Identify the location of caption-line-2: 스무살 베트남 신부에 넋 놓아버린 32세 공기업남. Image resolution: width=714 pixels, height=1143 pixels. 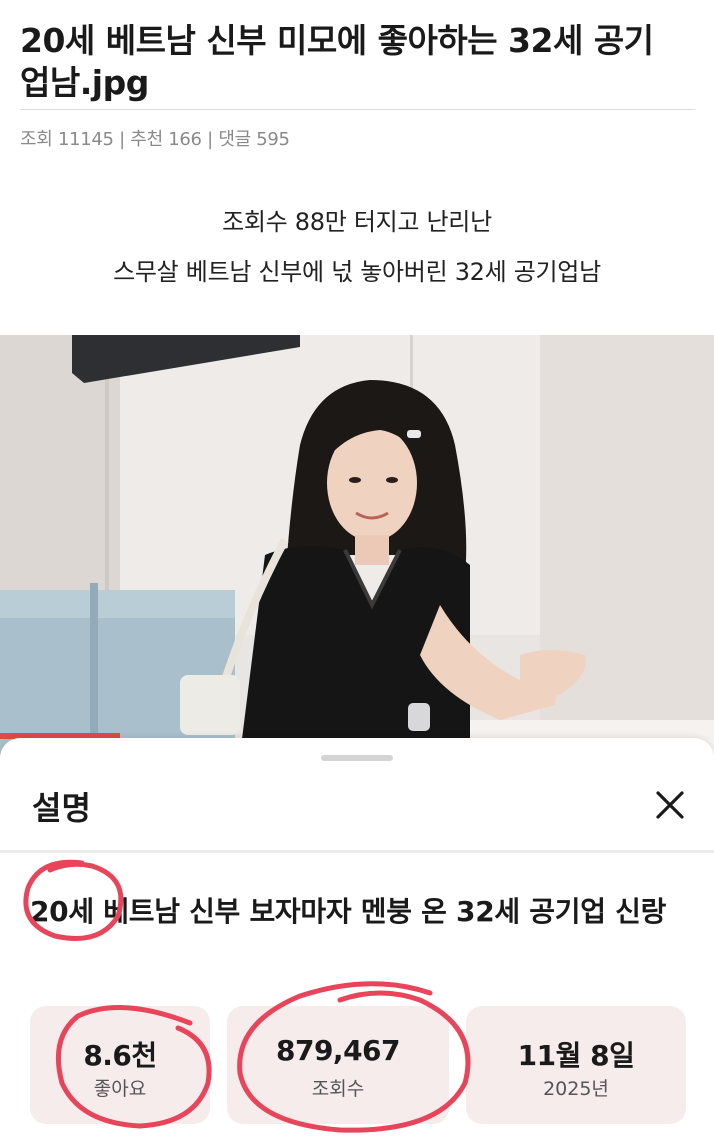
(357, 272).